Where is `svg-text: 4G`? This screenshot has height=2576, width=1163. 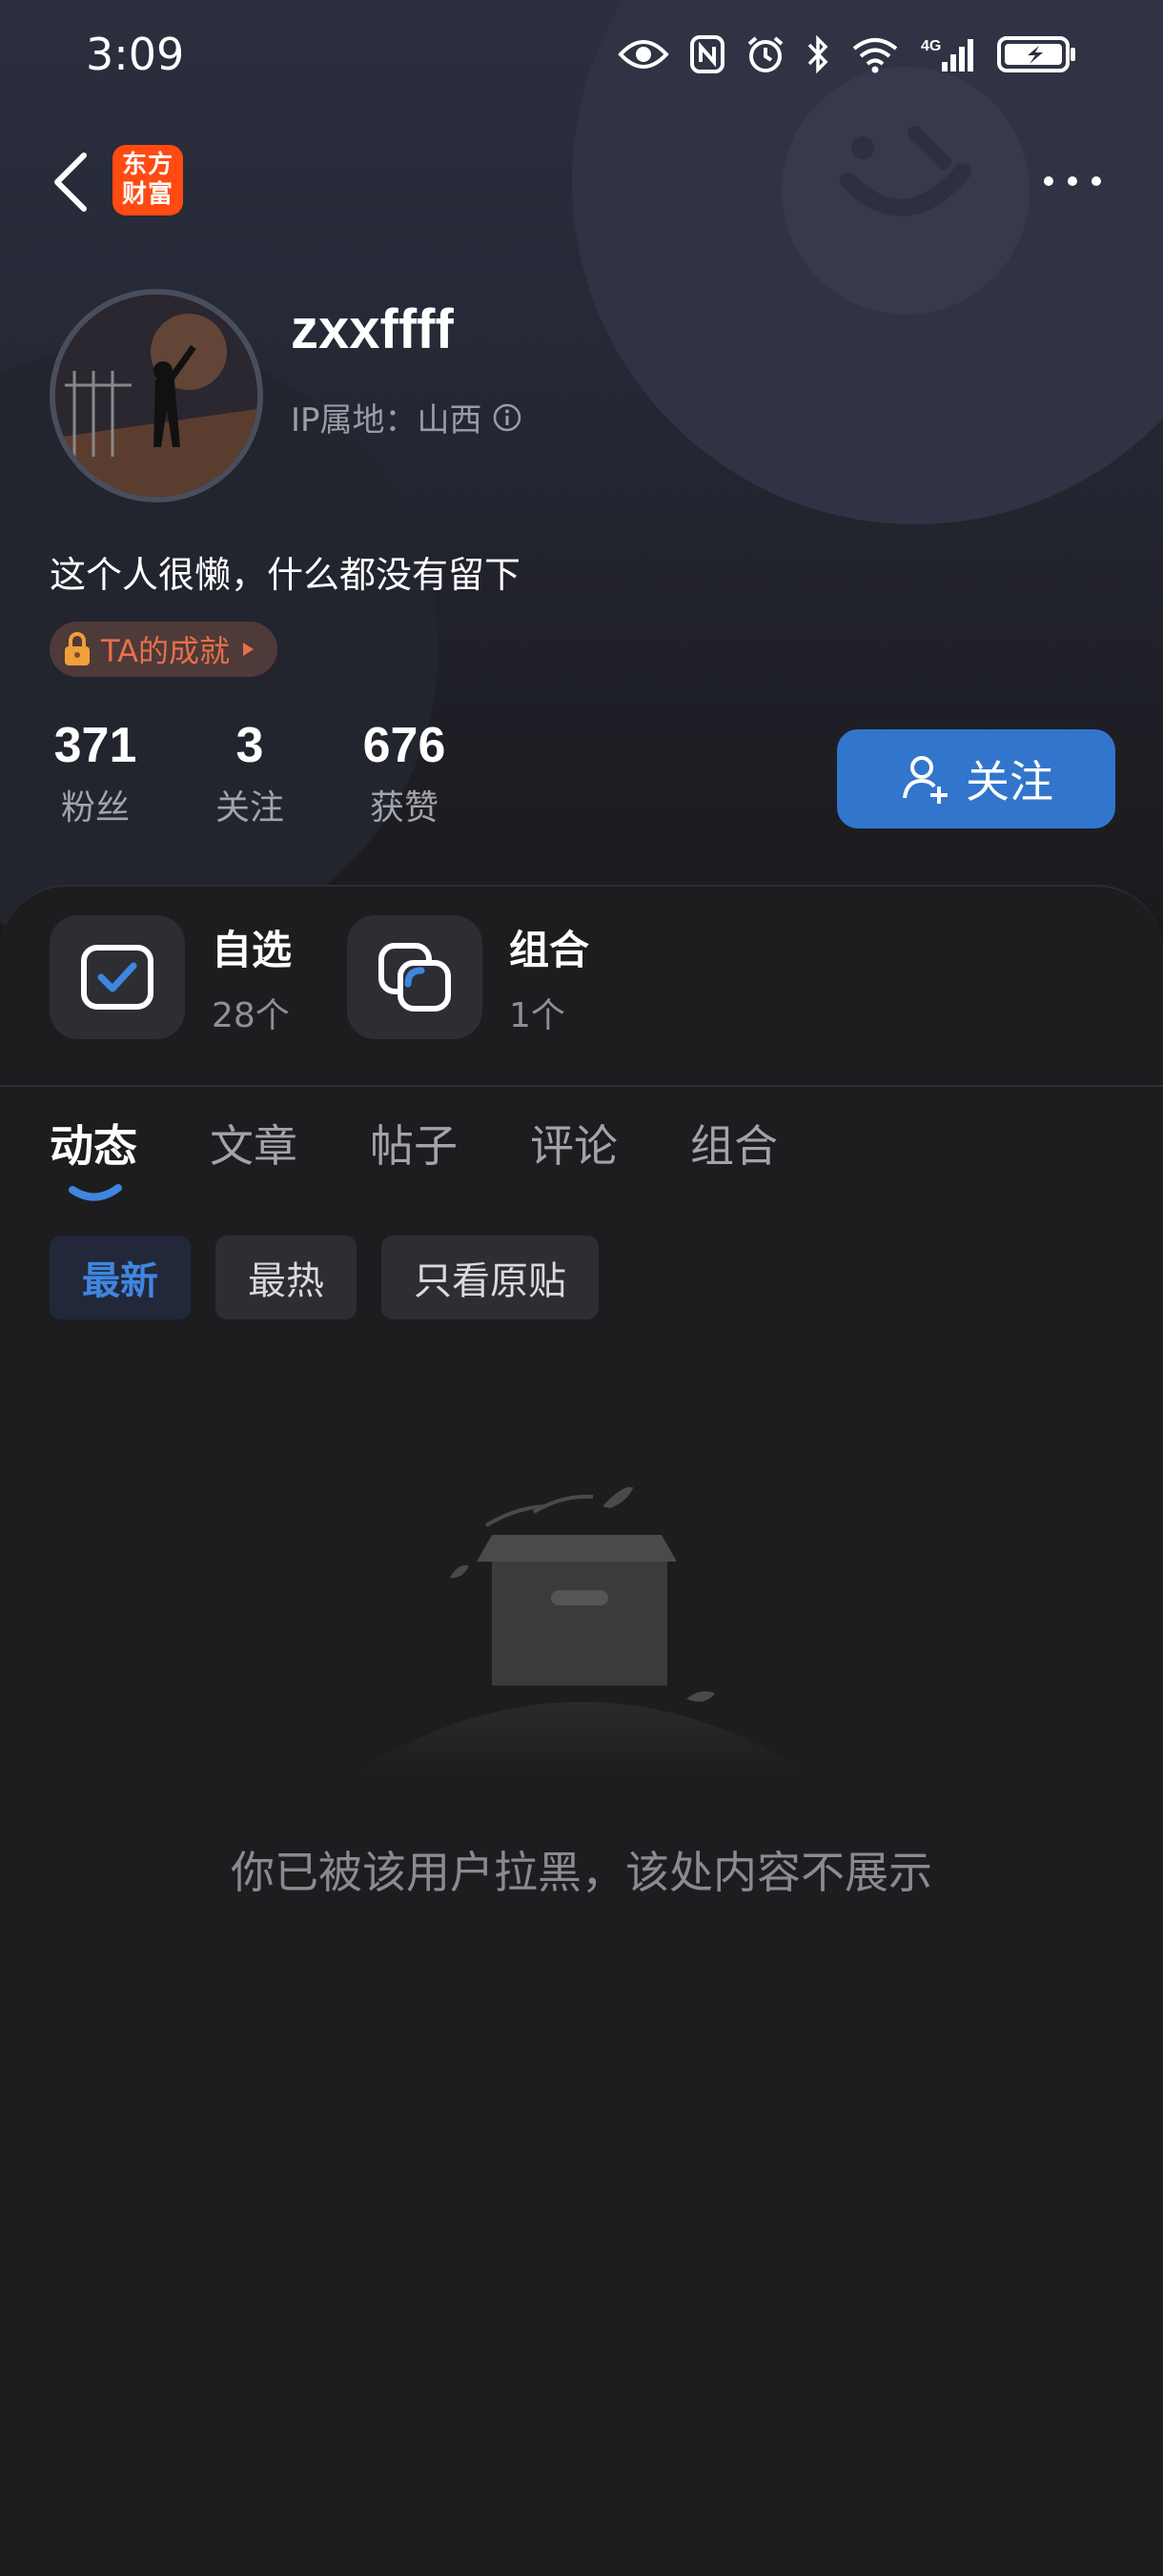 svg-text: 4G is located at coordinates (931, 46).